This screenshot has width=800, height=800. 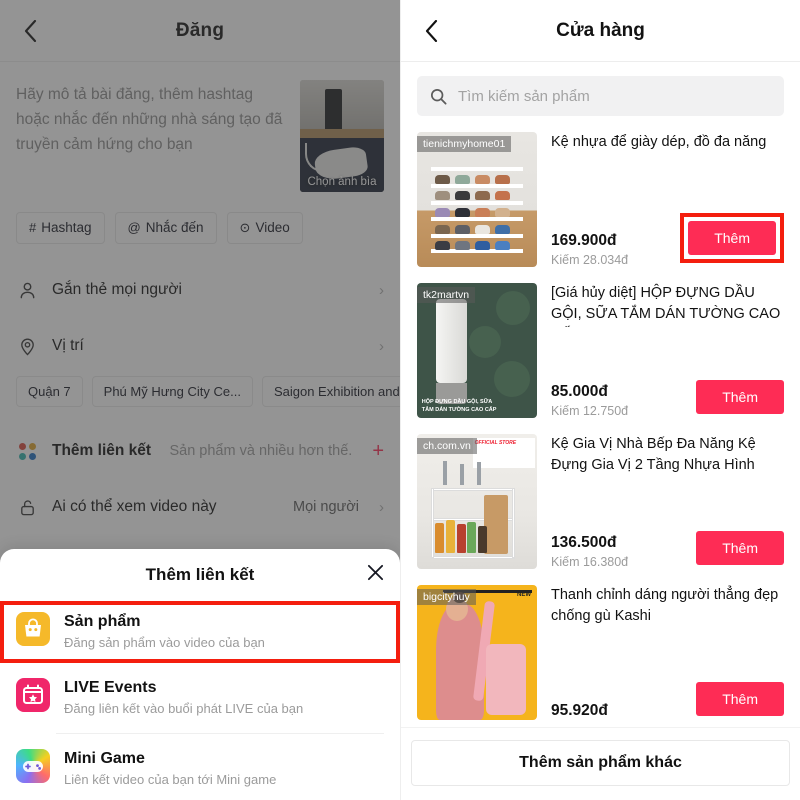 I want to click on location-pin-icon, so click(x=27, y=346).